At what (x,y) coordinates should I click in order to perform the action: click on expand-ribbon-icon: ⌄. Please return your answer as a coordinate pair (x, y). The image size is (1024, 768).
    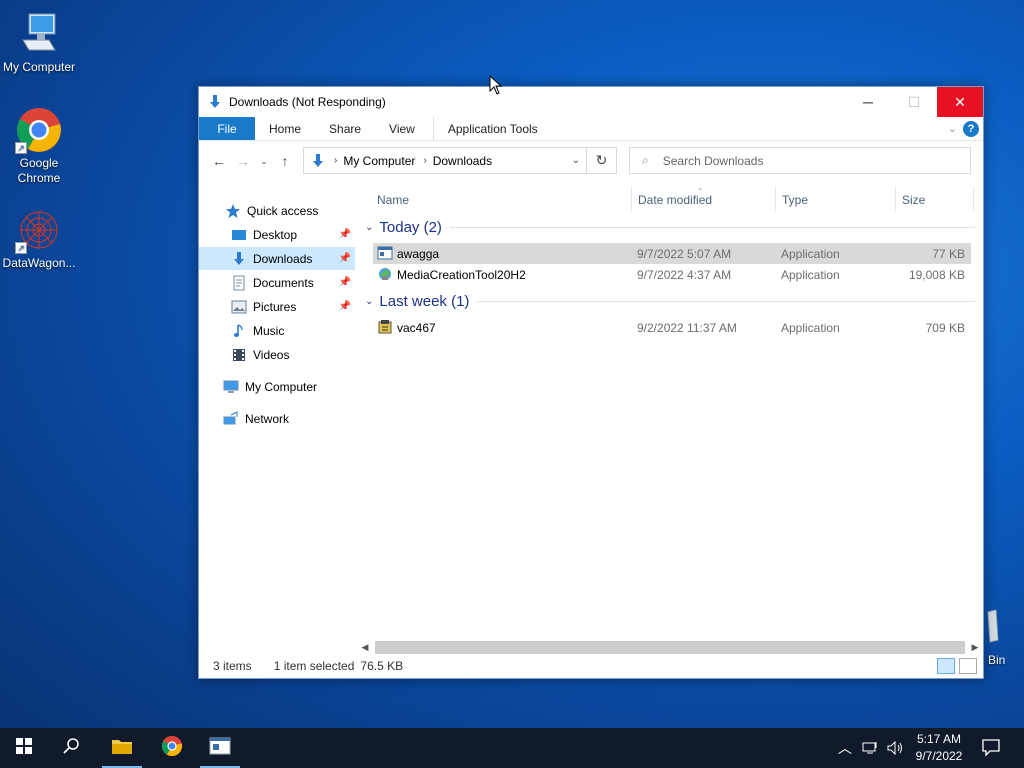
    Looking at the image, I should click on (952, 128).